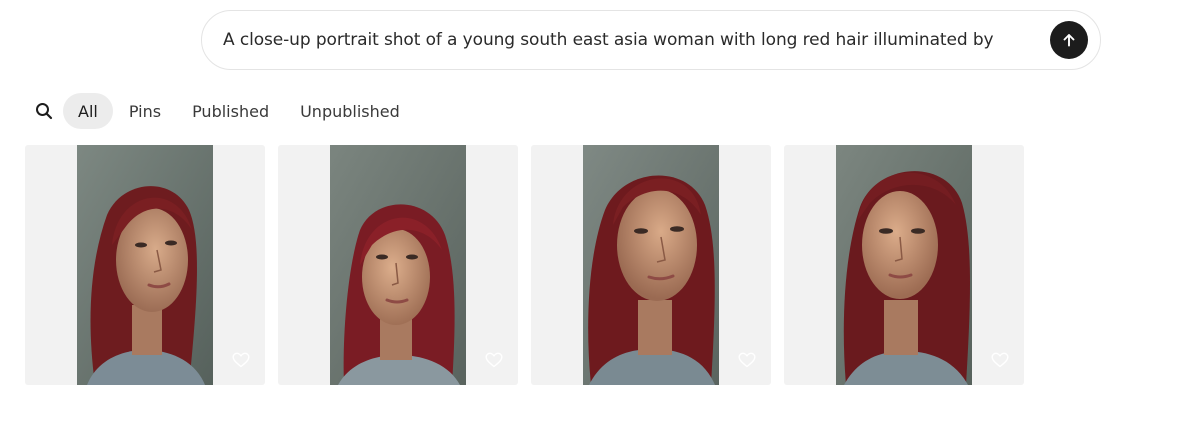  Describe the element at coordinates (230, 111) in the screenshot. I see `tab-published: Published` at that location.